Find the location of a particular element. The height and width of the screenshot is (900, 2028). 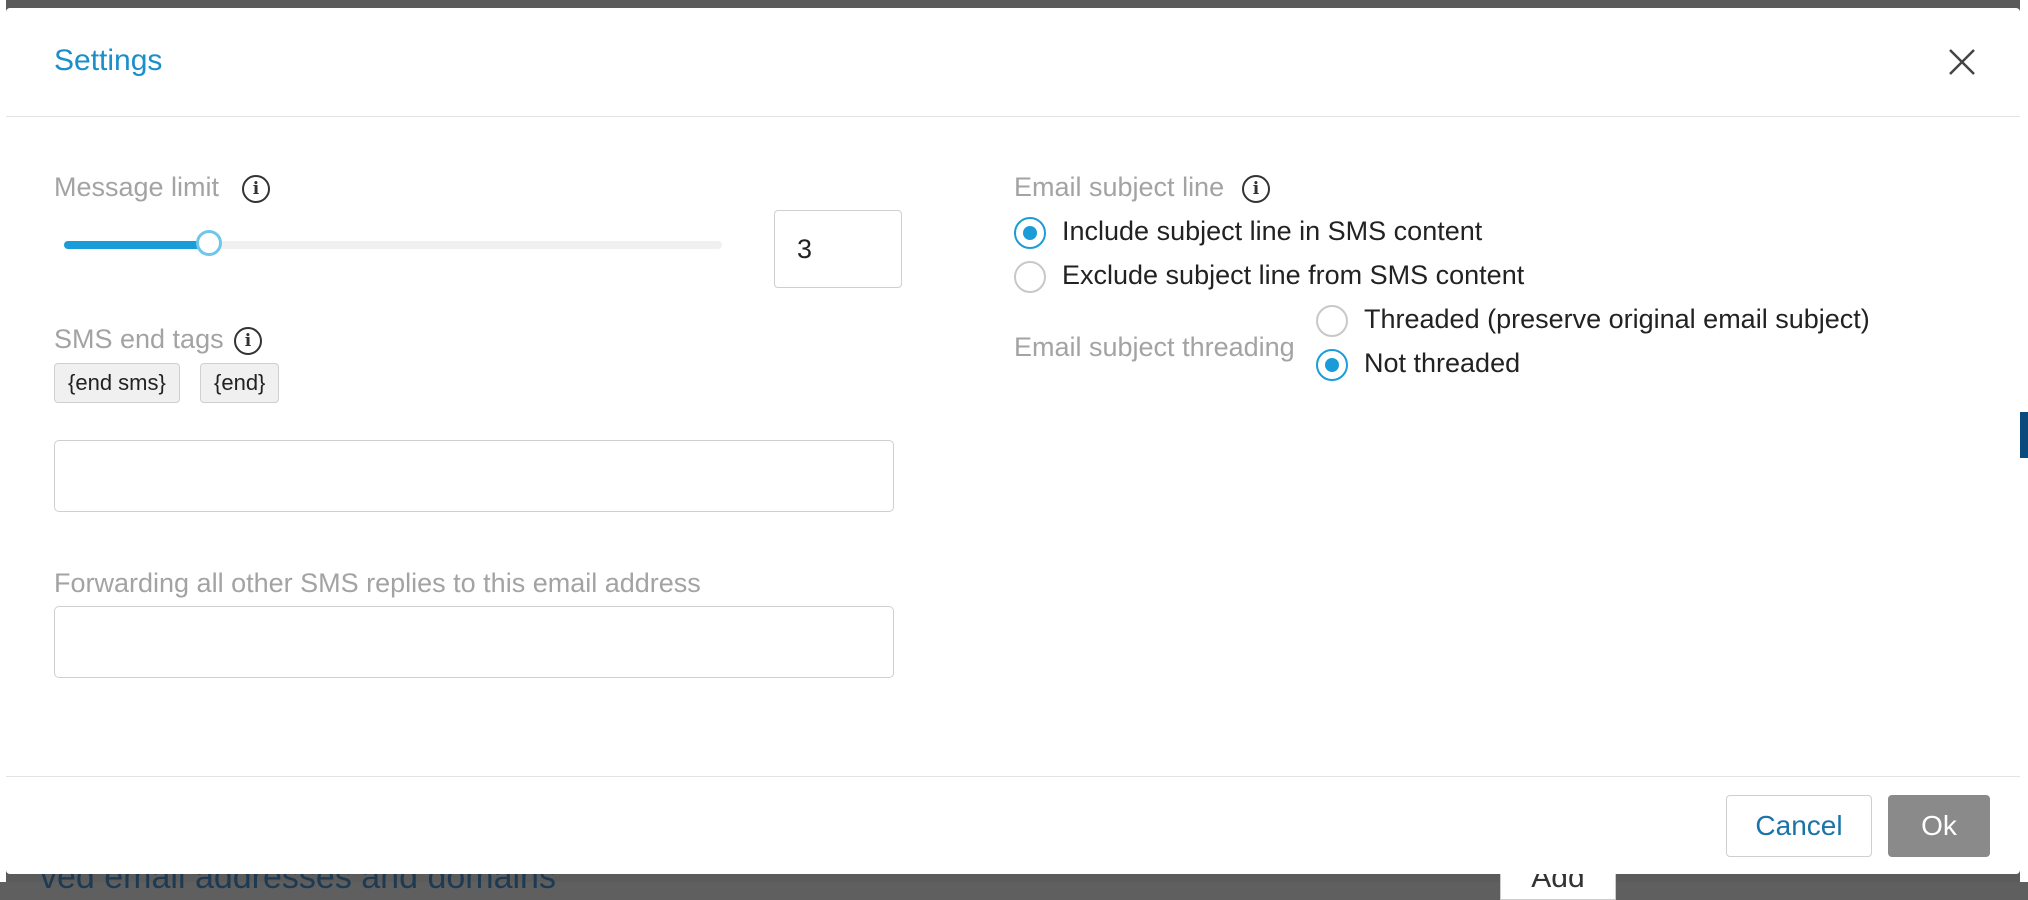

email-subject-line-info-icon: i is located at coordinates (1256, 189).